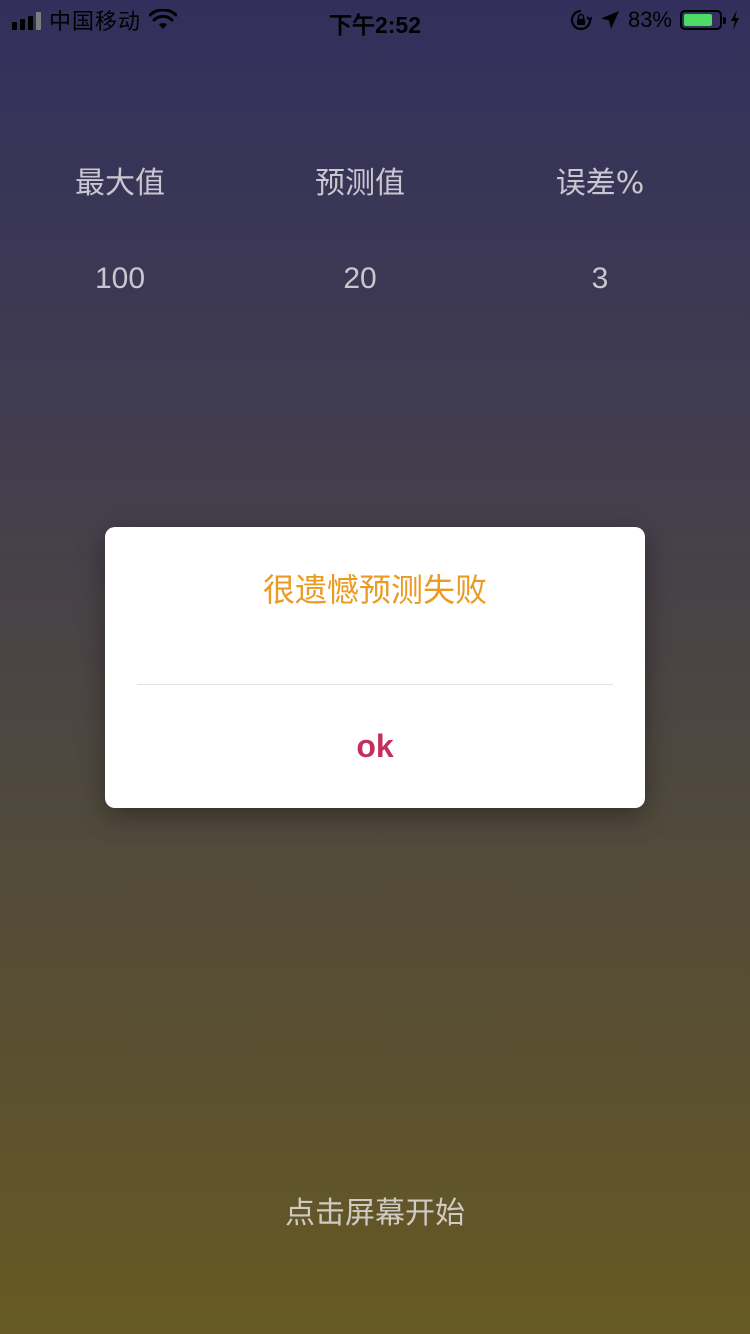  I want to click on status-bar: 中国移动 下午2:52 83%, so click(375, 20).